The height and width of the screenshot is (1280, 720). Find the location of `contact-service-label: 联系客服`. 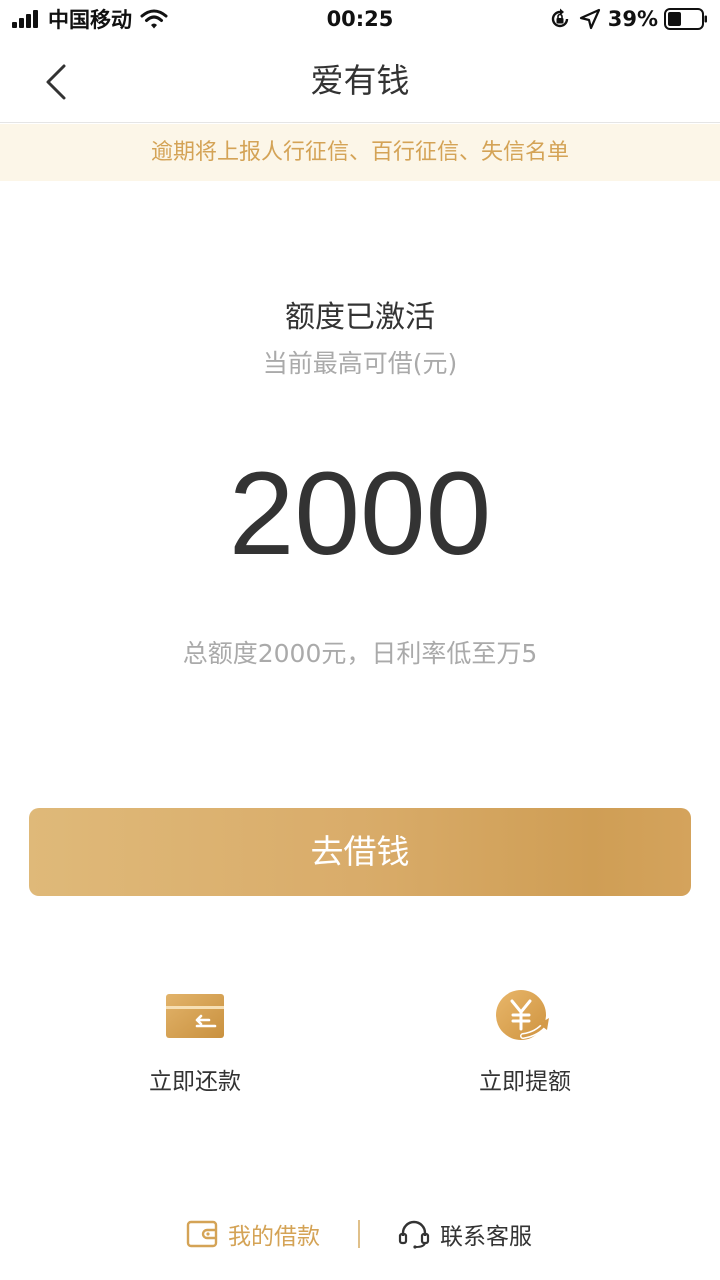

contact-service-label: 联系客服 is located at coordinates (486, 1237).